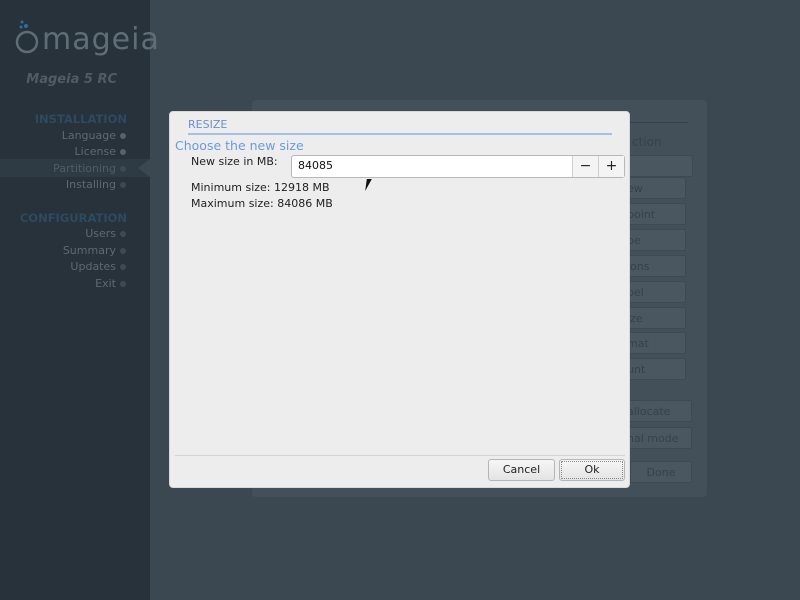 The image size is (800, 600). Describe the element at coordinates (433, 165) in the screenshot. I see `size-input` at that location.